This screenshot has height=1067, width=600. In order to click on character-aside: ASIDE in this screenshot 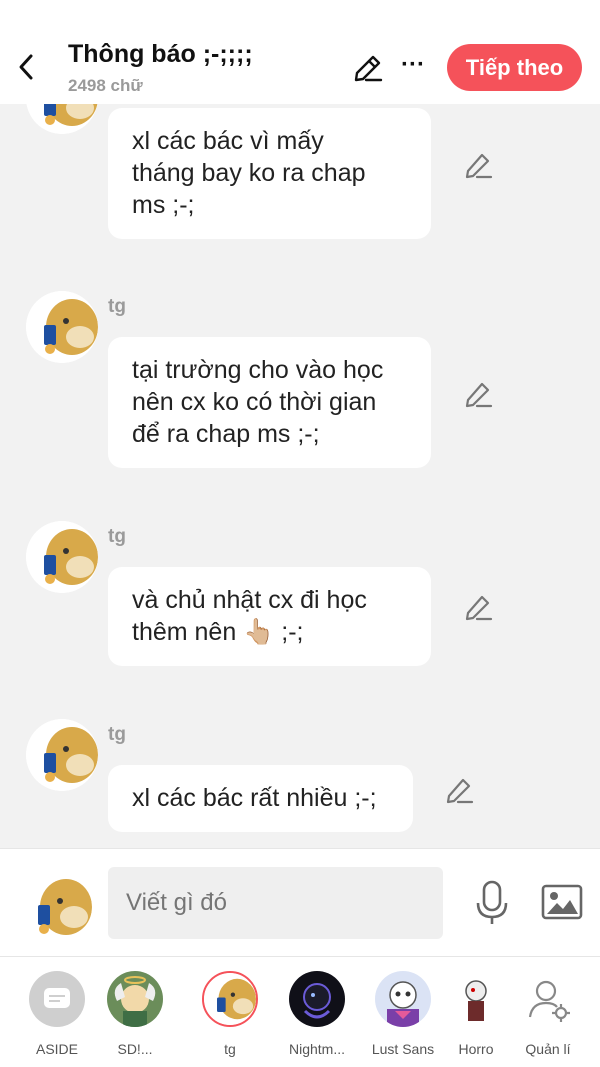, I will do `click(57, 1014)`.